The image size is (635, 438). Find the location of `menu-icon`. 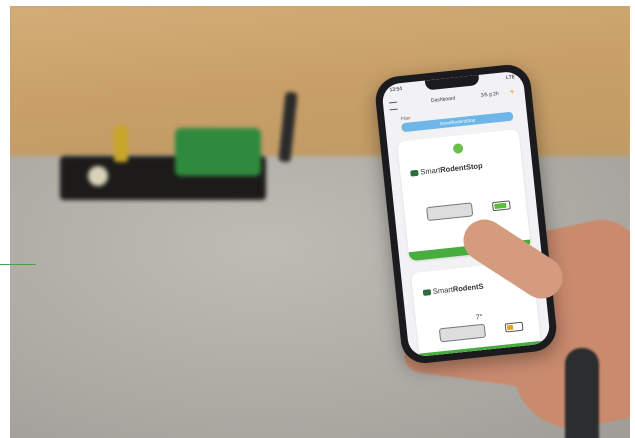

menu-icon is located at coordinates (393, 106).